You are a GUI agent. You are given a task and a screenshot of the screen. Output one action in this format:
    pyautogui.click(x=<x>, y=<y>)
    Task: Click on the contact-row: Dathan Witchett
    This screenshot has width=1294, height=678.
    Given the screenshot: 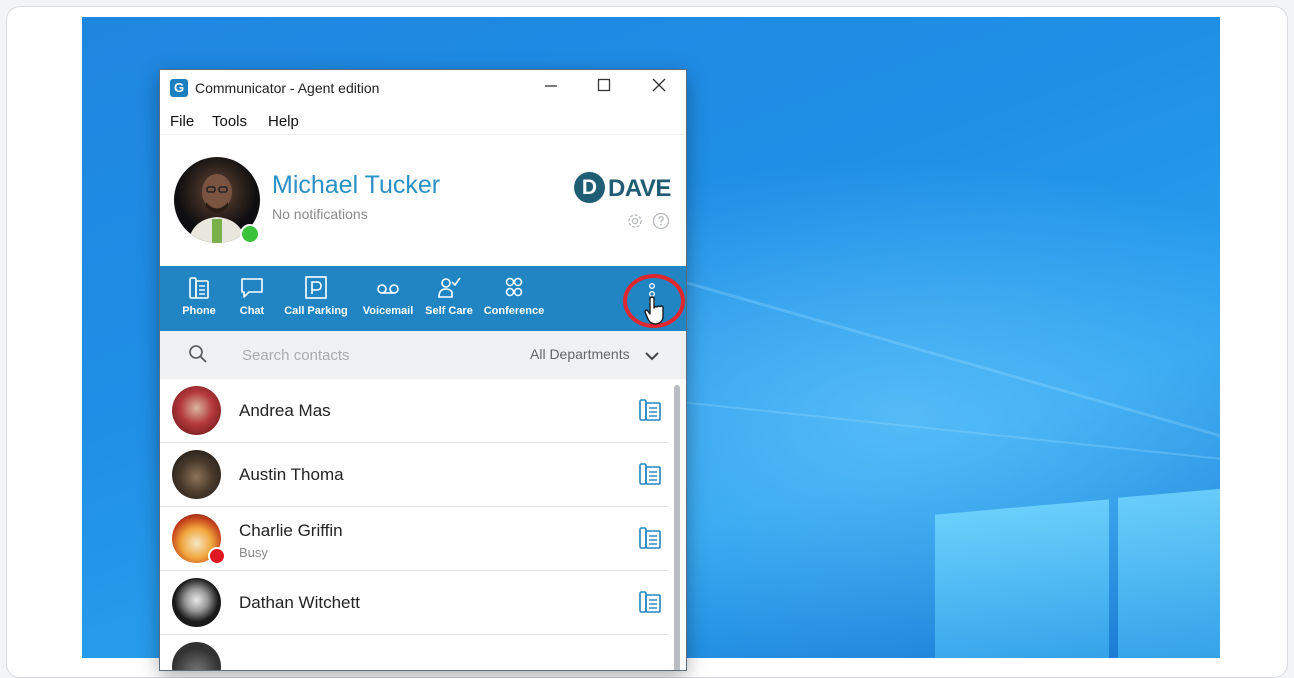 What is the action you would take?
    pyautogui.click(x=413, y=603)
    